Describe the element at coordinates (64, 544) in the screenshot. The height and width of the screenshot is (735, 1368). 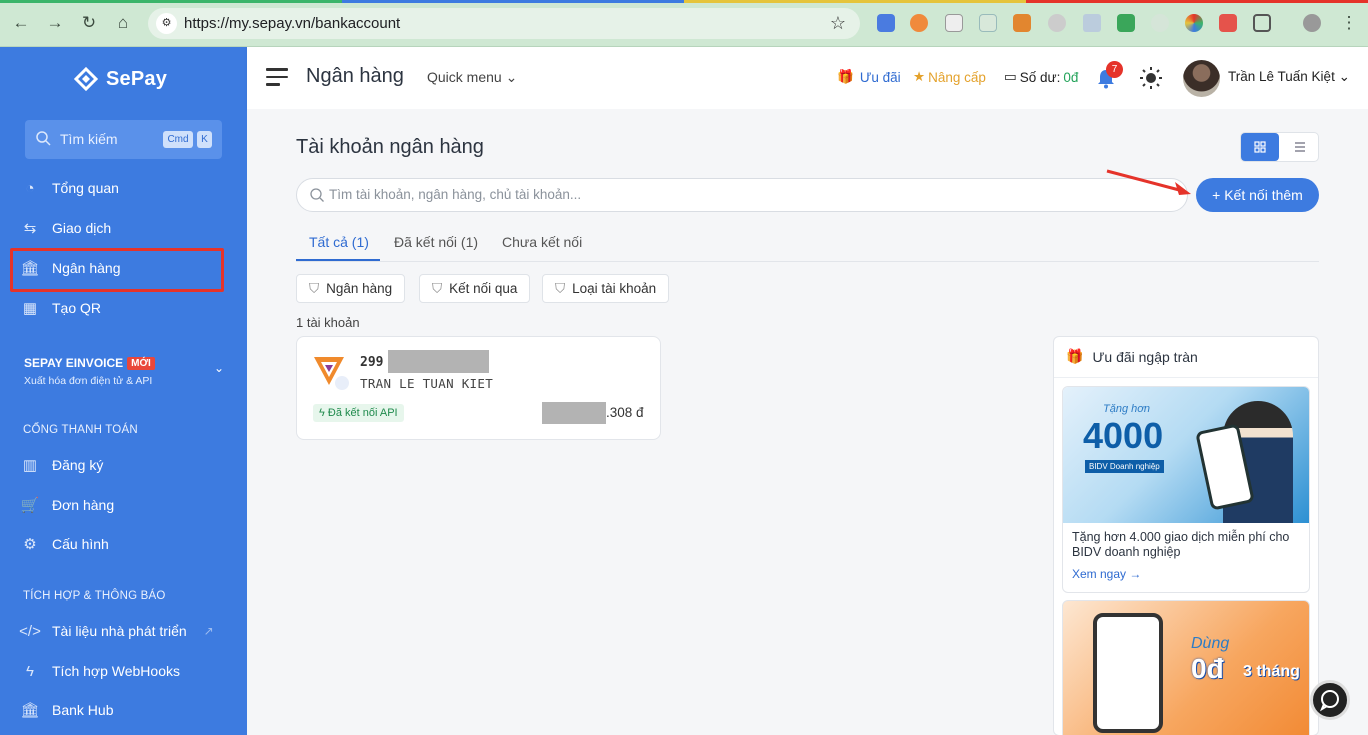
I see `sidebar-item-cau-hinh: ⚙ Cấu hình` at that location.